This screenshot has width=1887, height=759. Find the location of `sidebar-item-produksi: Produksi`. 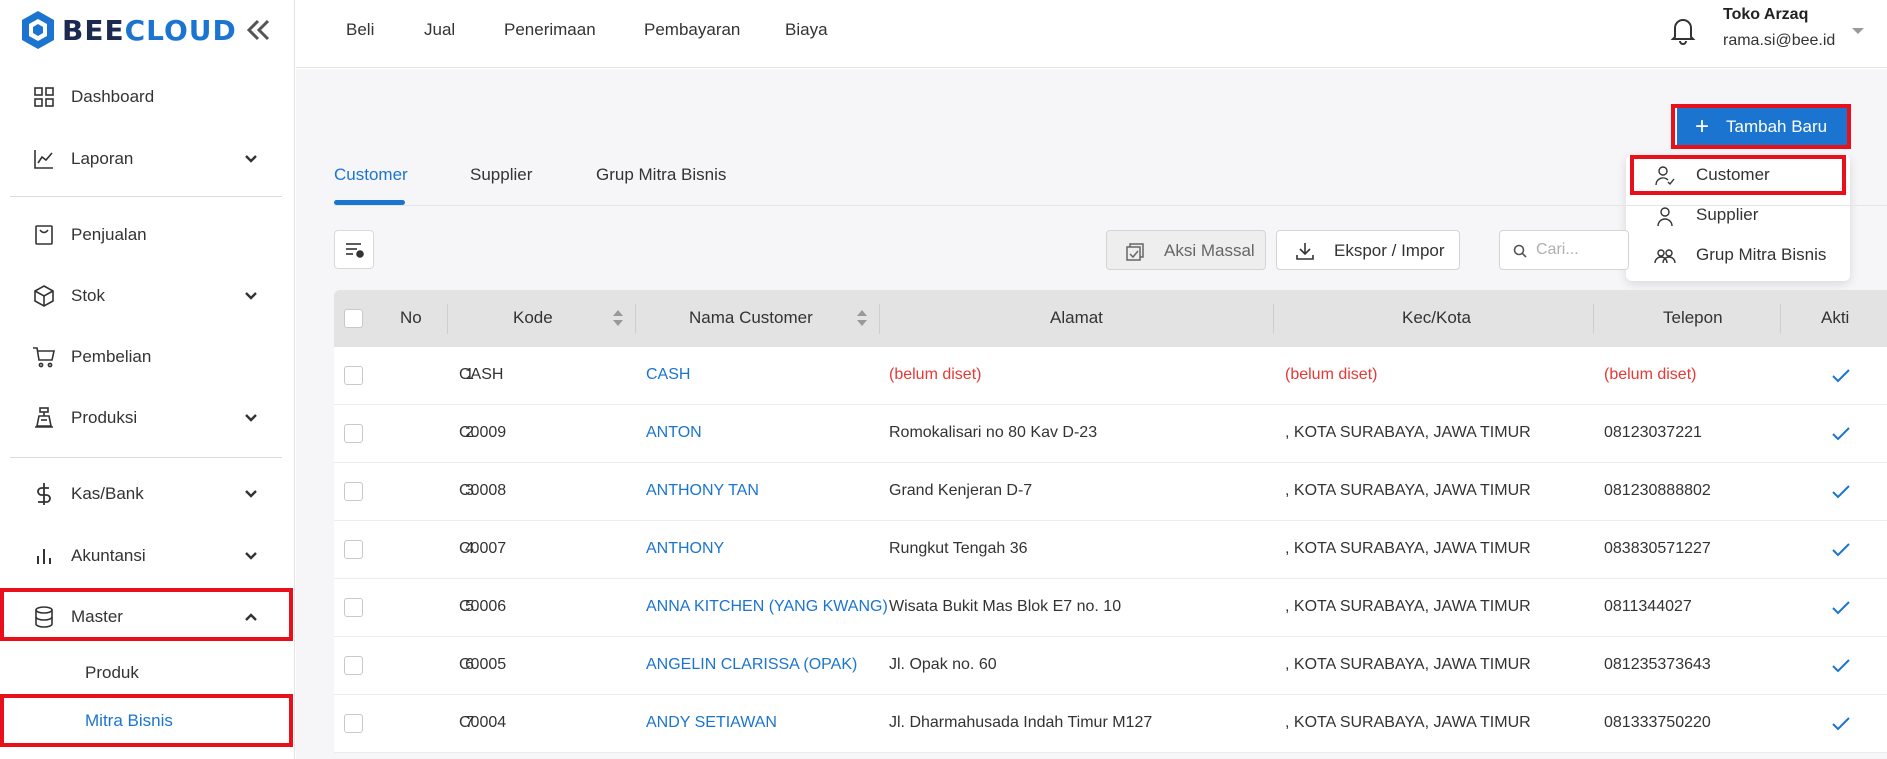

sidebar-item-produksi: Produksi is located at coordinates (147, 418).